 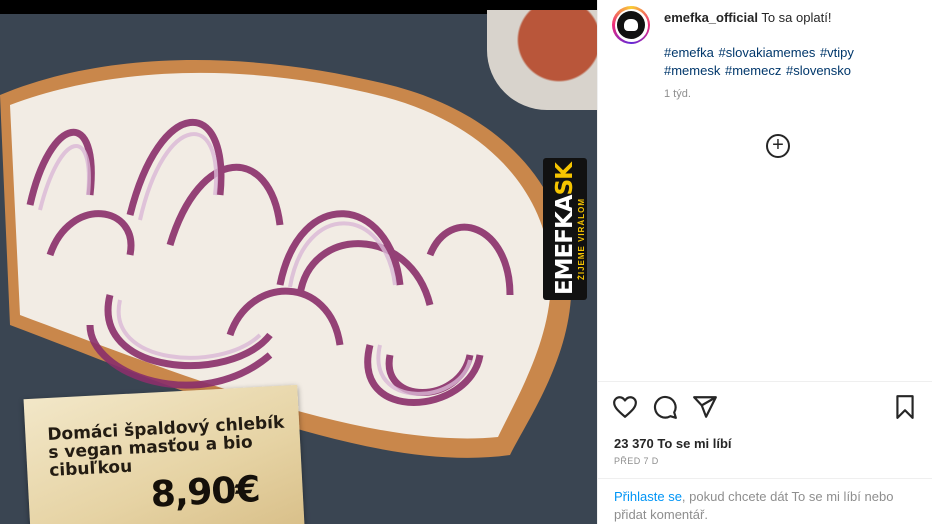 I want to click on watermark-sk: SK, so click(x=565, y=179).